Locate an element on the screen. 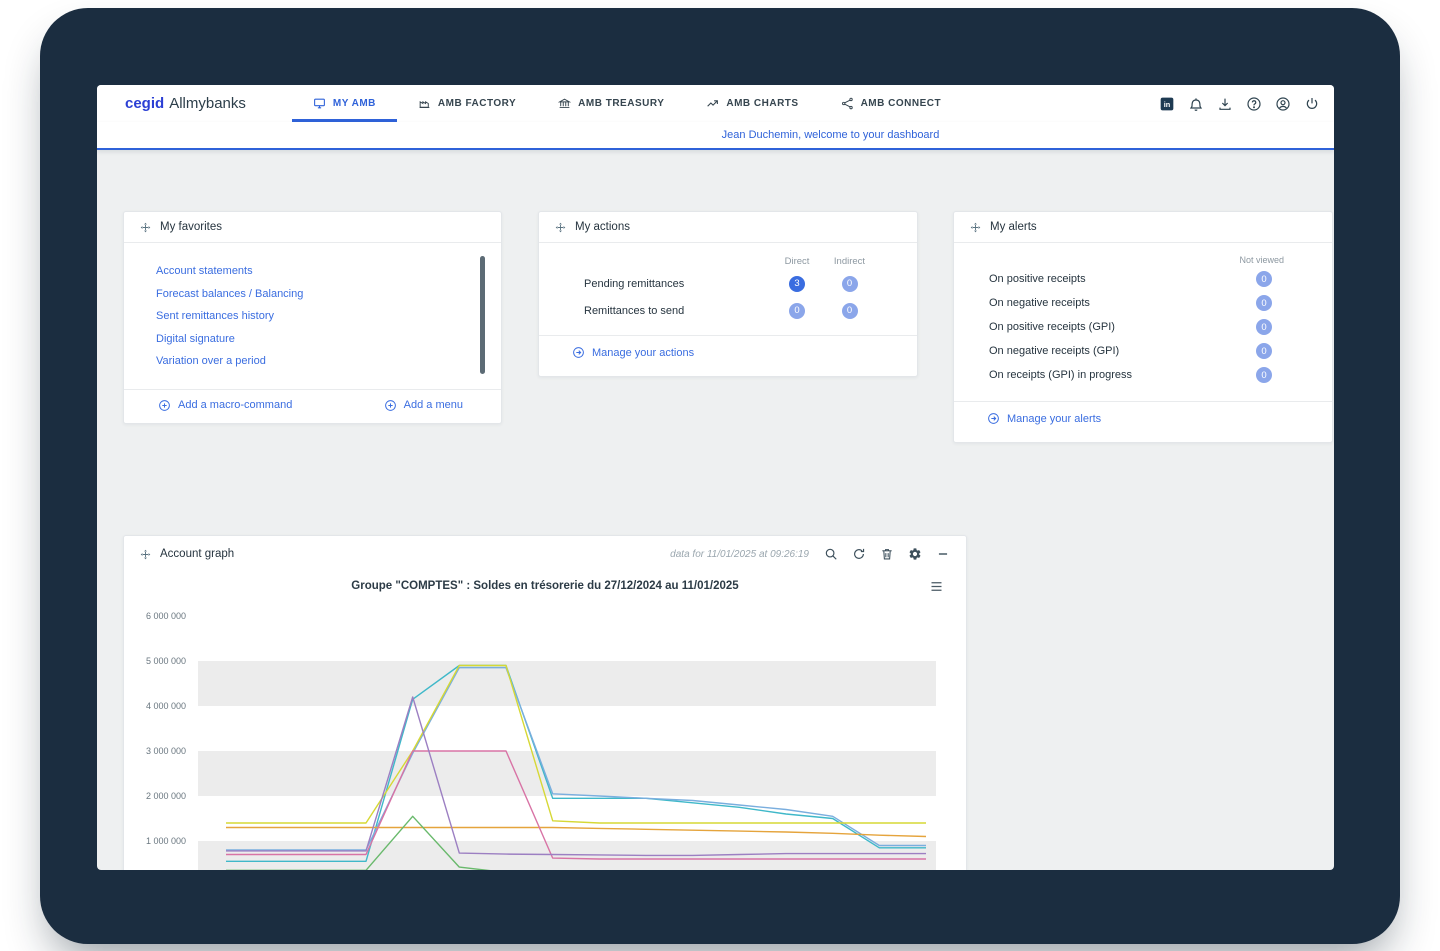 The image size is (1440, 951). app-logo: cegid Allmybanks is located at coordinates (185, 103).